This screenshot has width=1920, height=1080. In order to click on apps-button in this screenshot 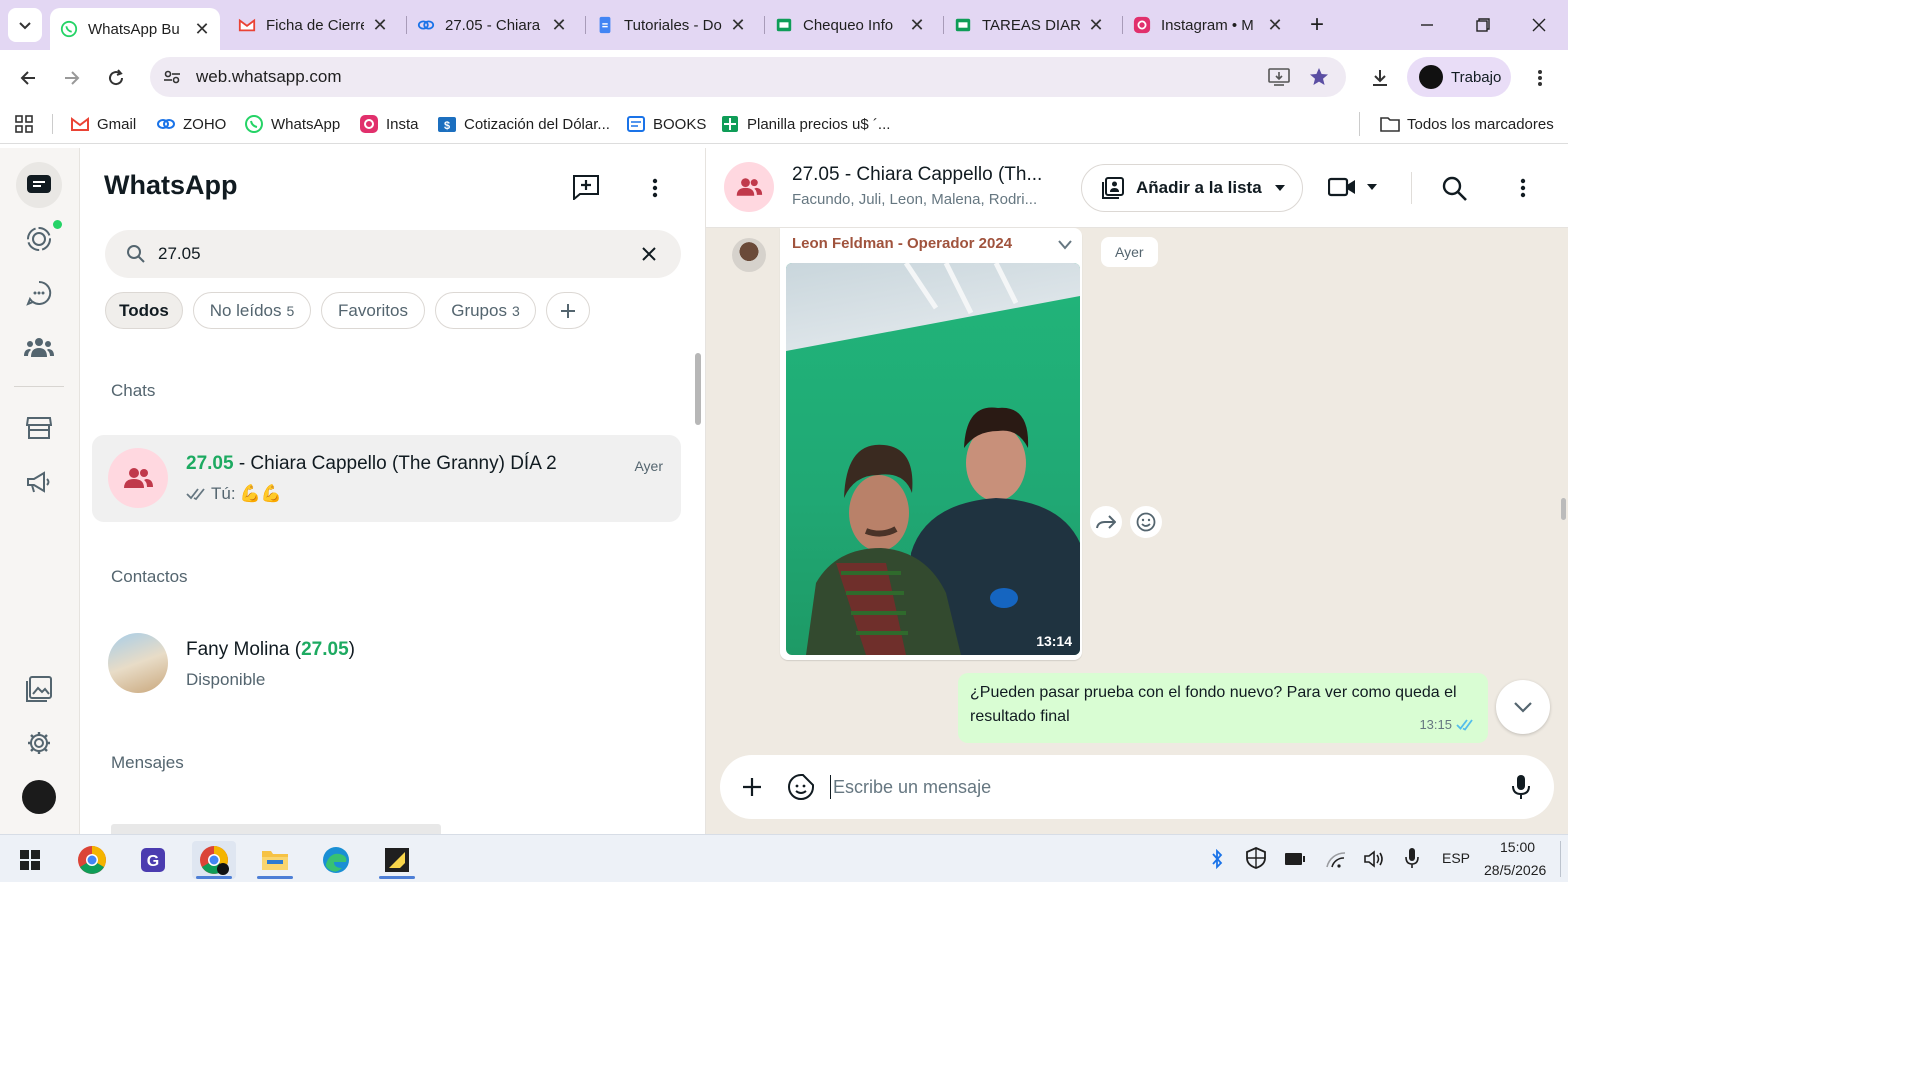, I will do `click(24, 124)`.